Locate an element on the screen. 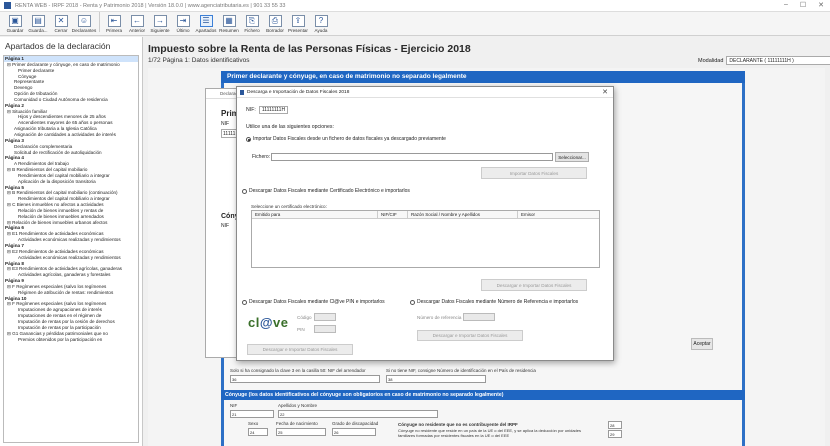 This screenshot has height=446, width=830. grado-discapacidad-label: Grado de discapacidad is located at coordinates (355, 423).